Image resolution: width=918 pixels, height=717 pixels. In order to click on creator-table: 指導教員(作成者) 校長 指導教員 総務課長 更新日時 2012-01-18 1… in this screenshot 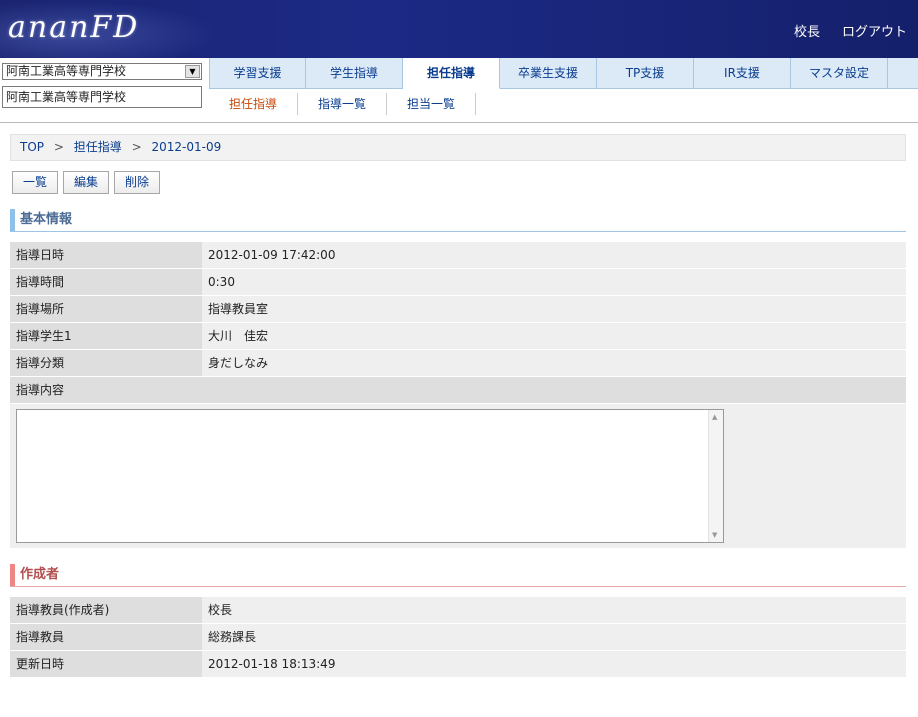, I will do `click(458, 637)`.